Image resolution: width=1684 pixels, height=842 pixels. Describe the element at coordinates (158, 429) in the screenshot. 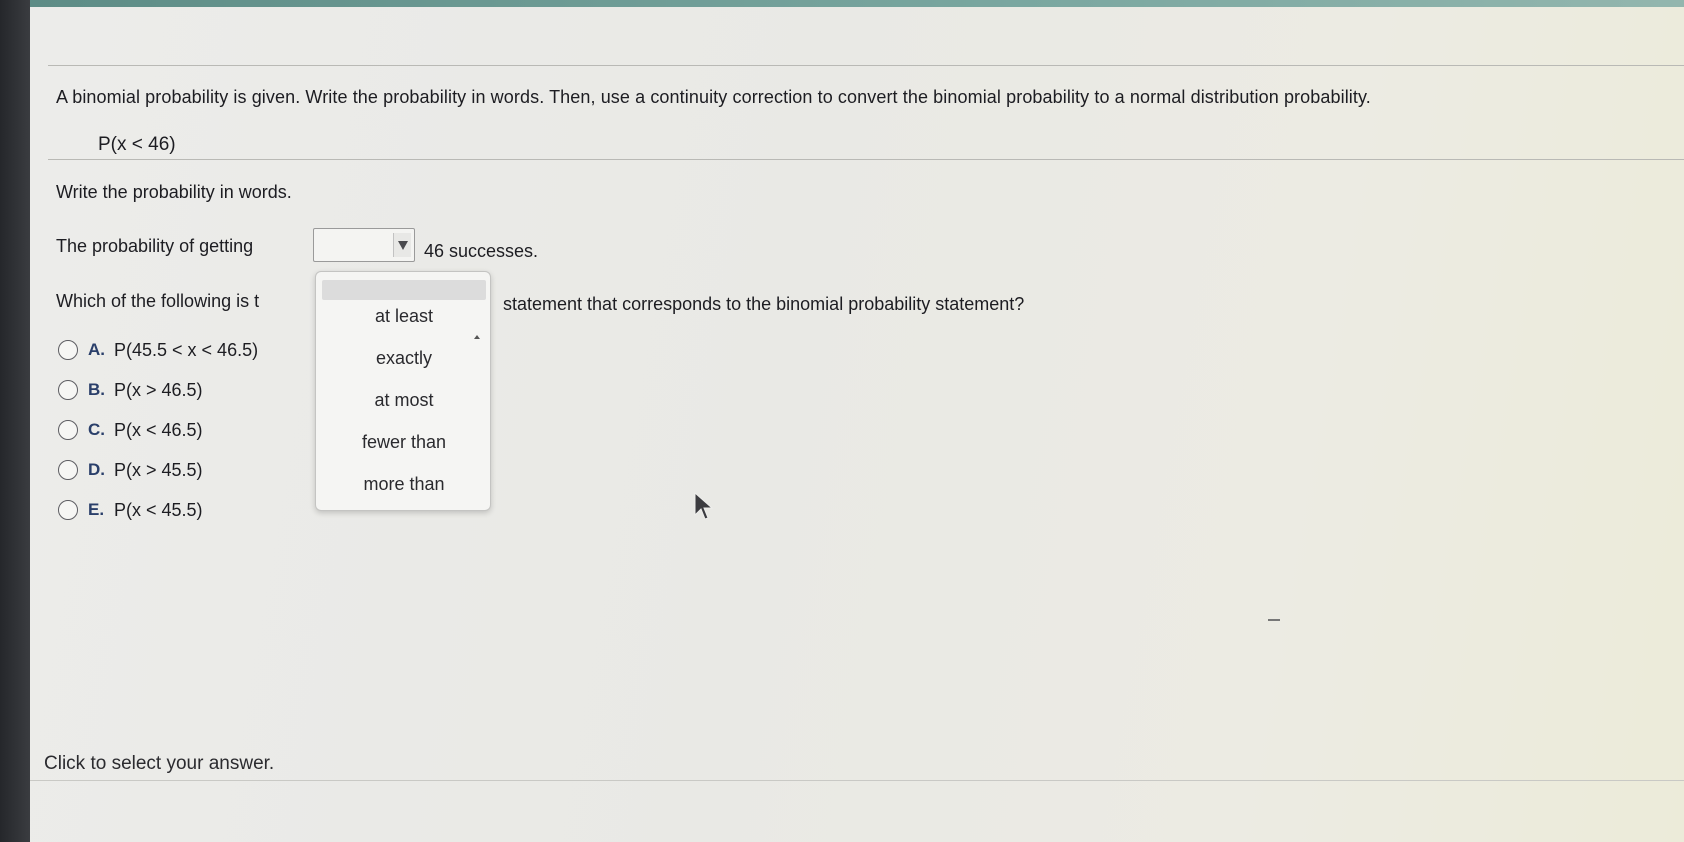

I see `choice-text: P(x < 46.5)` at that location.